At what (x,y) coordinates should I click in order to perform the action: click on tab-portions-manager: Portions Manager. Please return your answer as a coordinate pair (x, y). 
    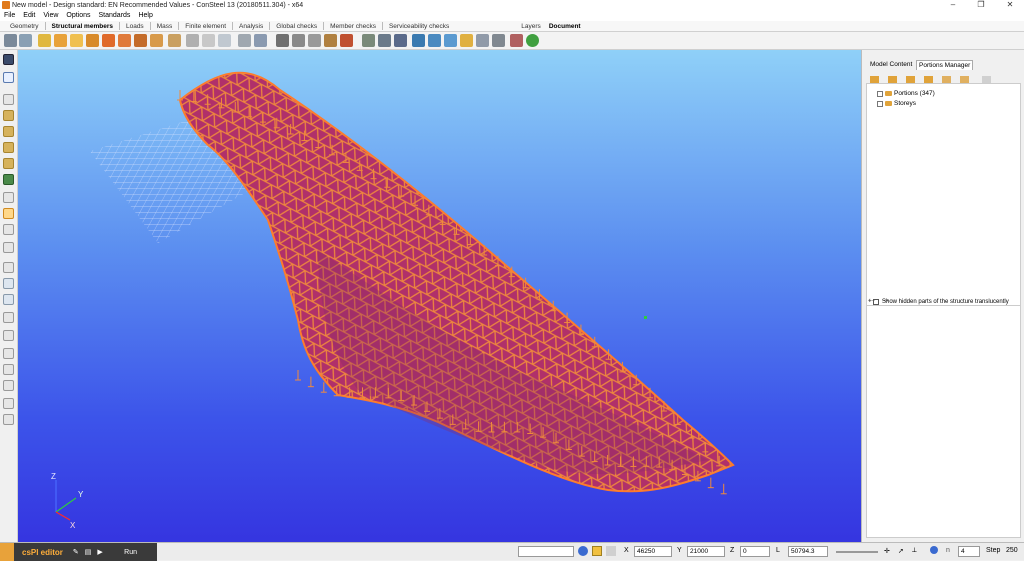
    Looking at the image, I should click on (945, 65).